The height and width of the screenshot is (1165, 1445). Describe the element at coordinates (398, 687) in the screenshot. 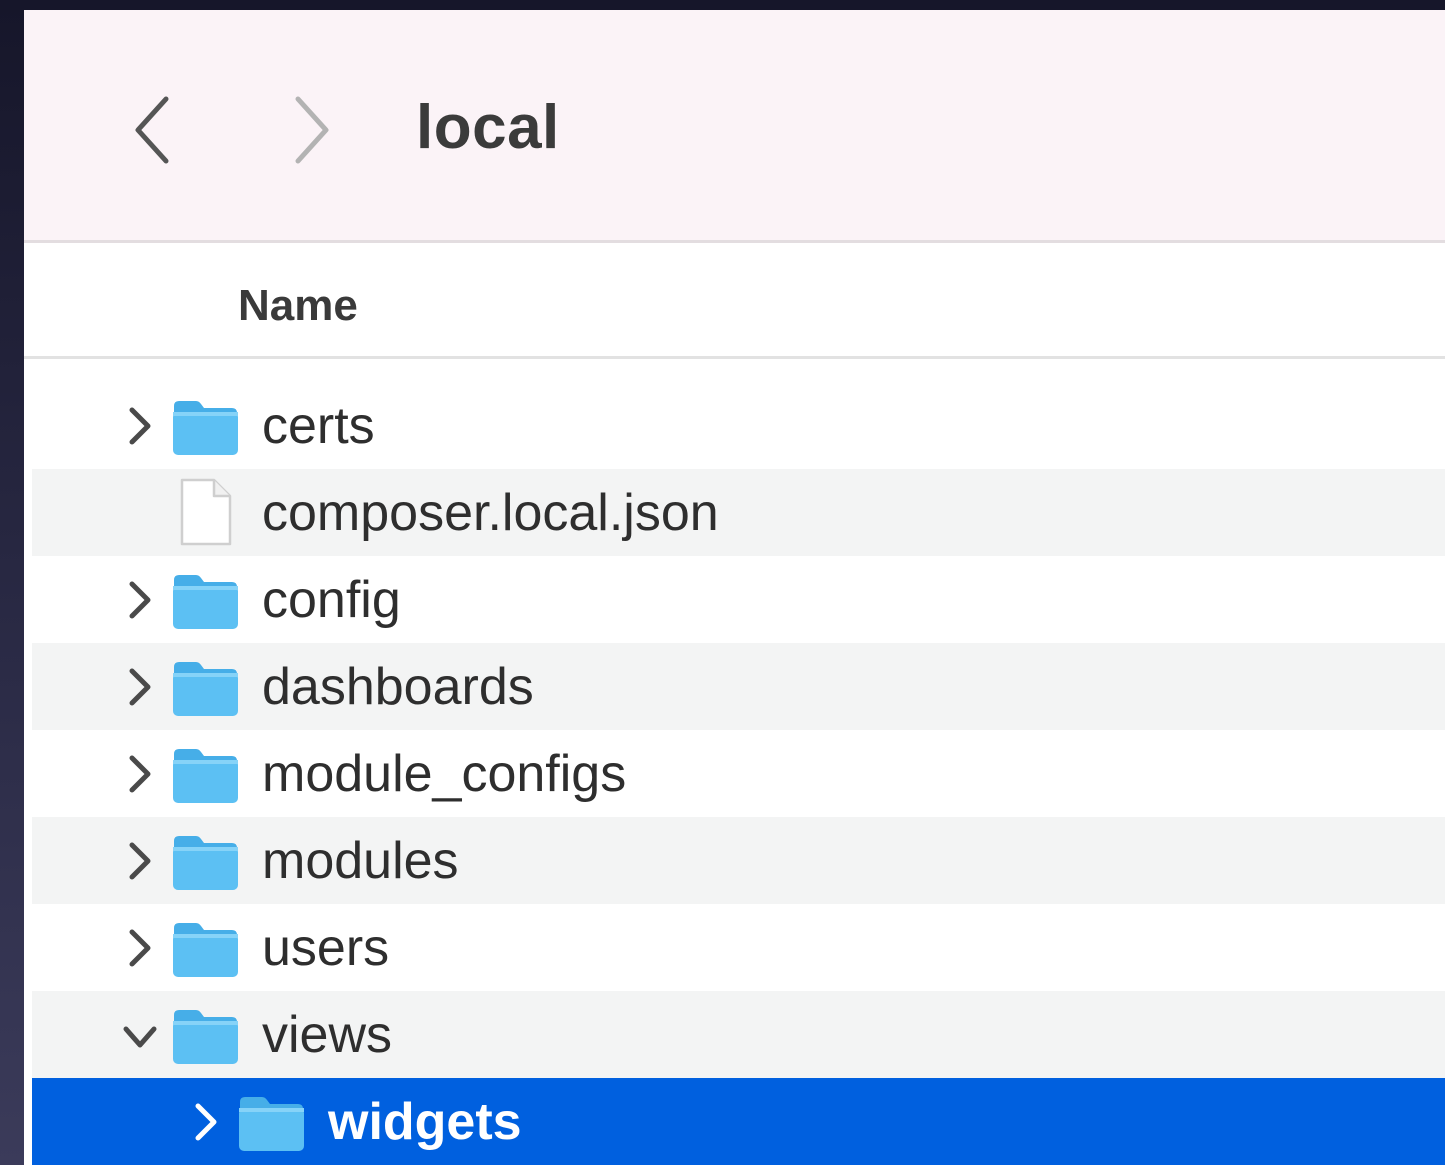

I see `item-name: dashboards` at that location.